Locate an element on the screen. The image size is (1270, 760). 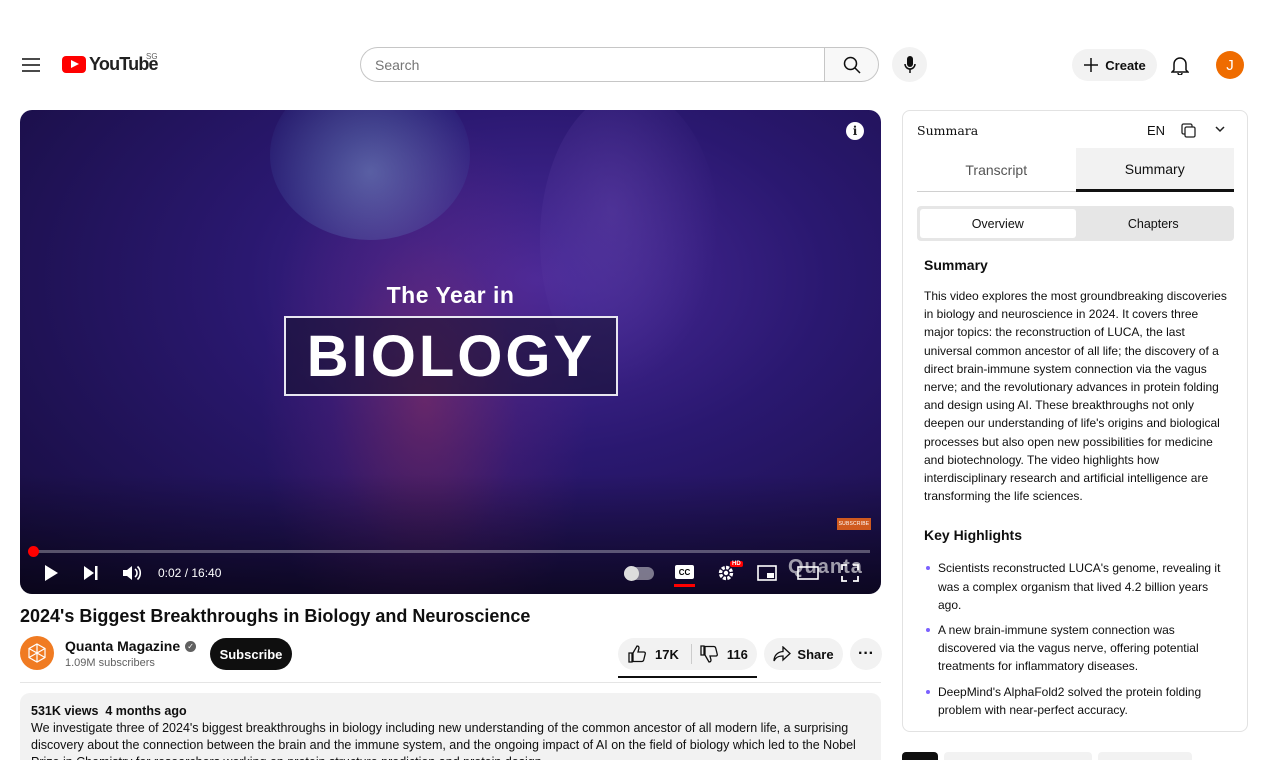
video-overlay-title: BIOLOGY is located at coordinates (451, 356).